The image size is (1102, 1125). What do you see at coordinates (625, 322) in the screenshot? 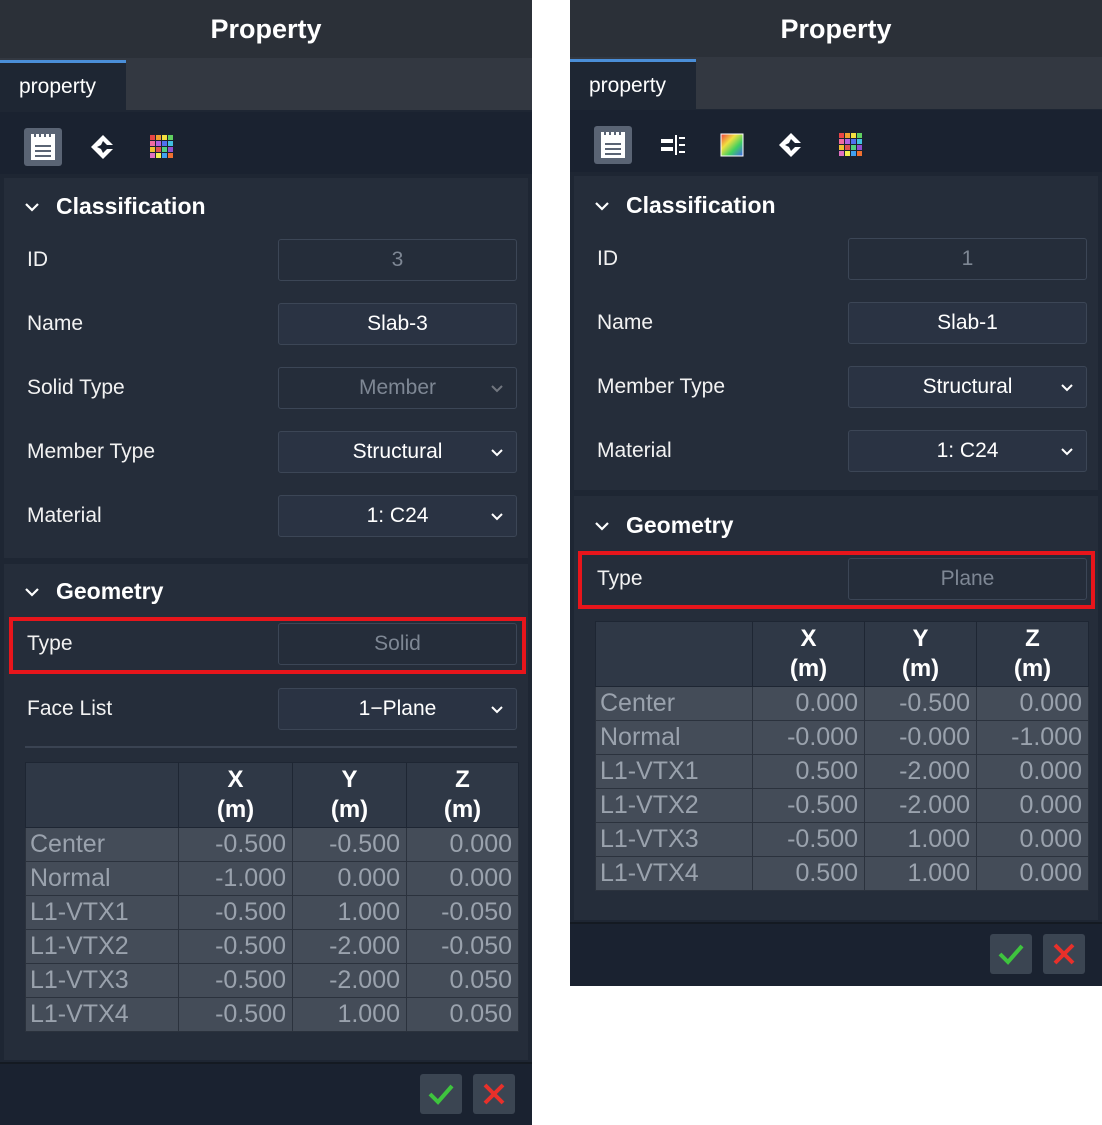
I see `name-label: Name` at bounding box center [625, 322].